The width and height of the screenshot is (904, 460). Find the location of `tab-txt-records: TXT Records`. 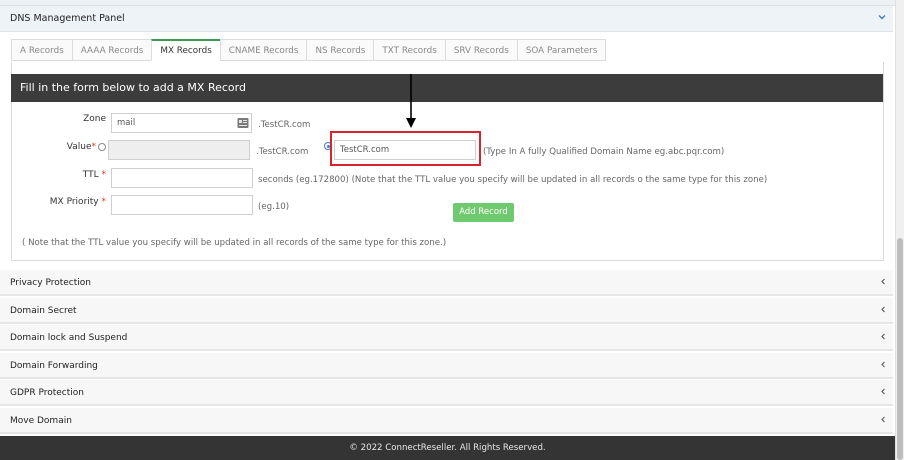

tab-txt-records: TXT Records is located at coordinates (409, 50).